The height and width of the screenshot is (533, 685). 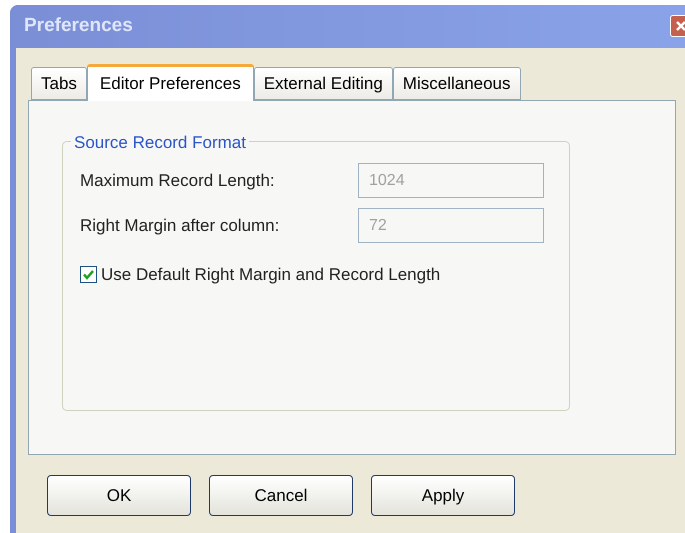 I want to click on check-icon, so click(x=88, y=275).